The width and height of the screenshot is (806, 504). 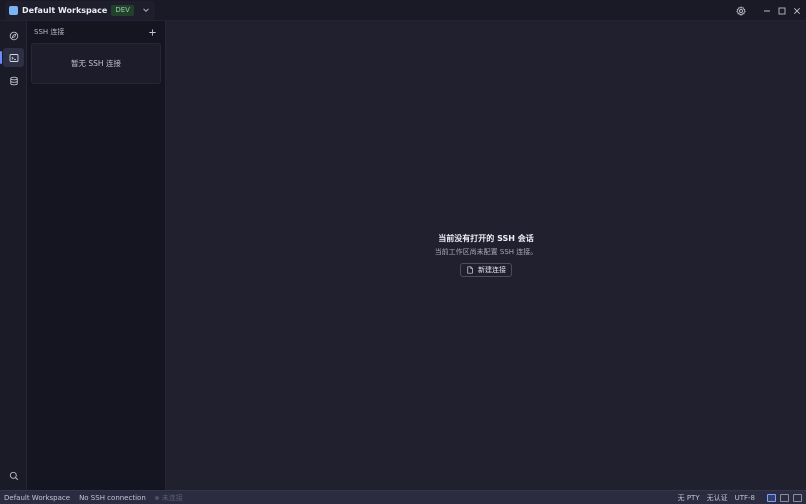 I want to click on close-icon, so click(x=797, y=11).